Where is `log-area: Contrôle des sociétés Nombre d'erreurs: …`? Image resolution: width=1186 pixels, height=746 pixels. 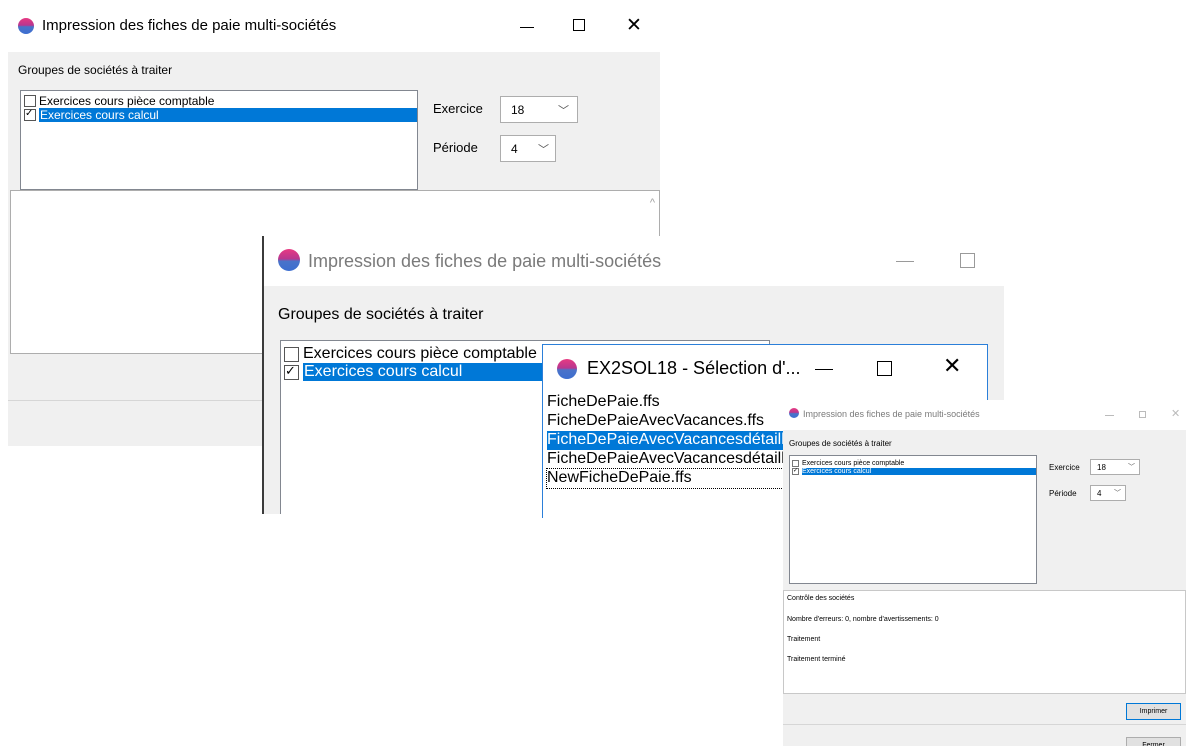 log-area: Contrôle des sociétés Nombre d'erreurs: … is located at coordinates (984, 642).